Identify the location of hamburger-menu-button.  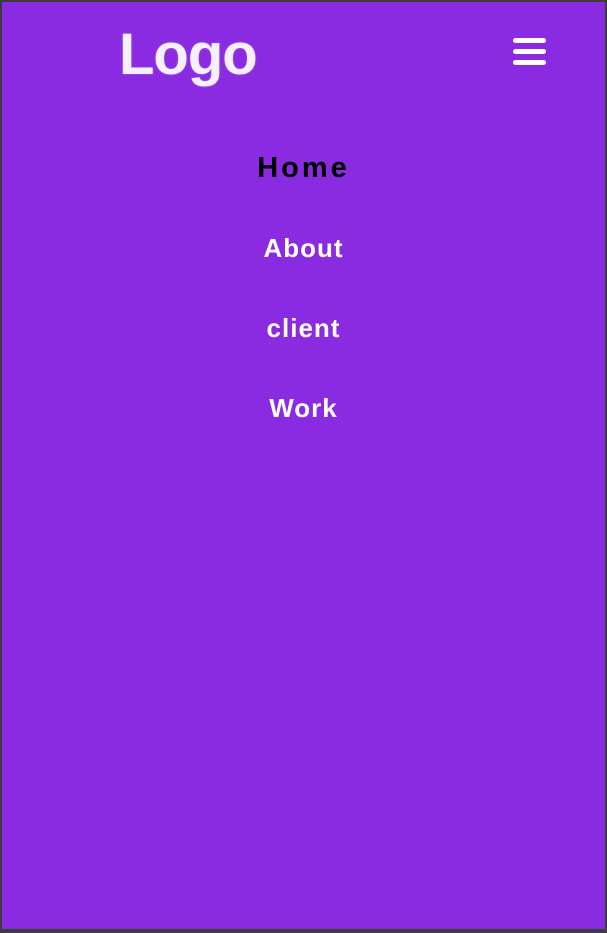
(529, 53).